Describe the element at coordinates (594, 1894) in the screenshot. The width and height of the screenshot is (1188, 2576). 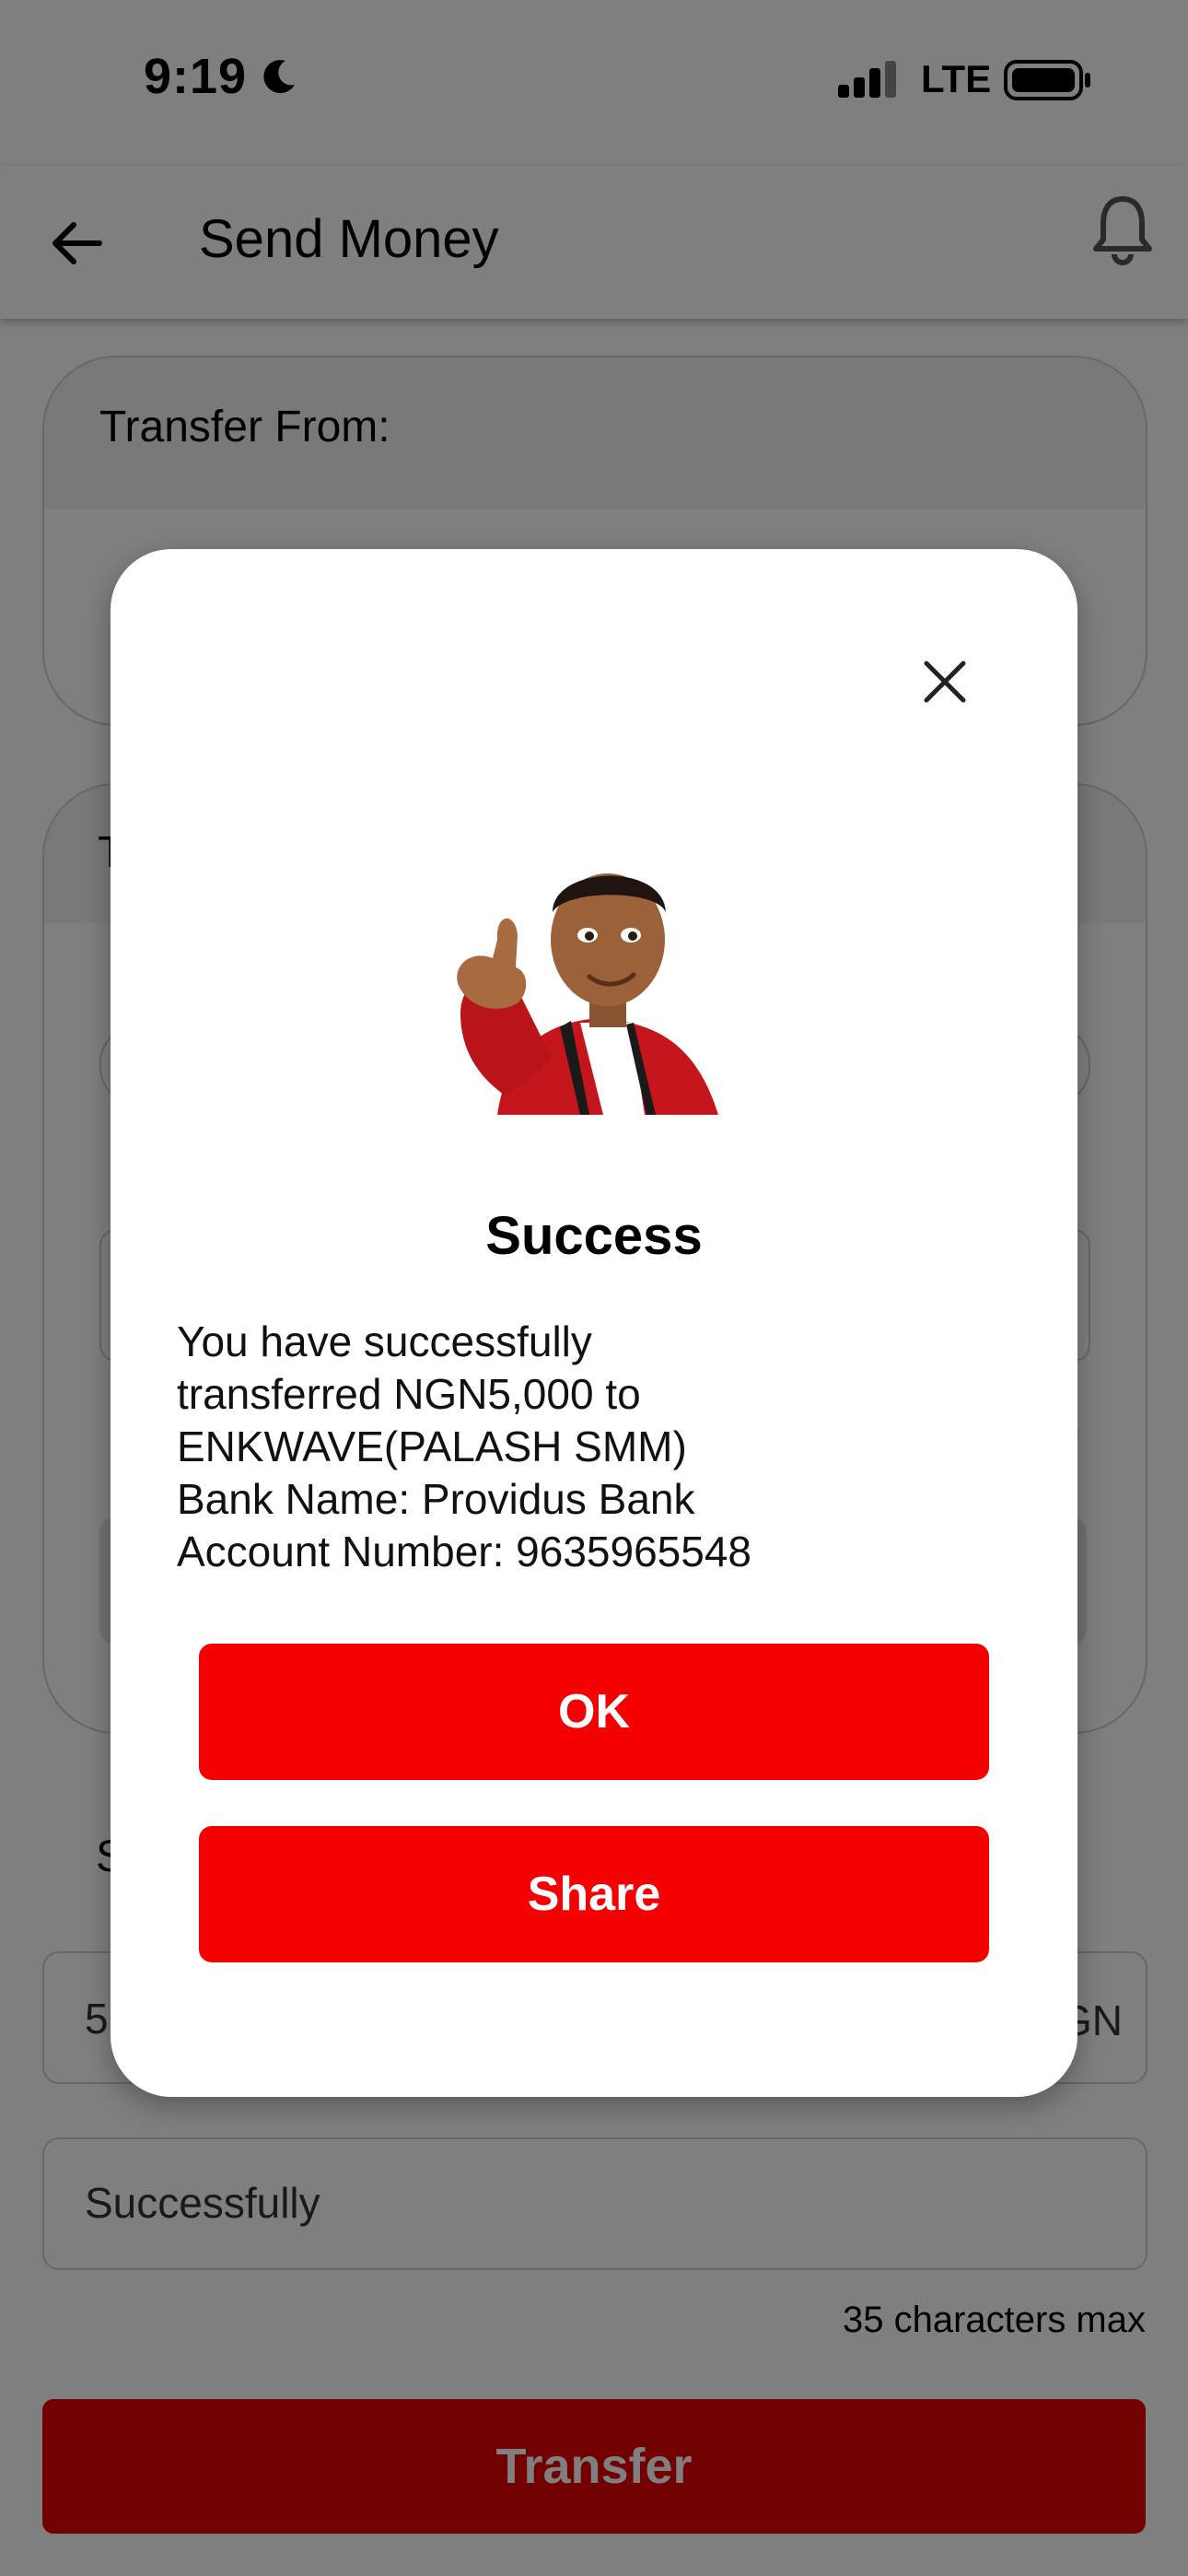
I see `share-button: Share` at that location.